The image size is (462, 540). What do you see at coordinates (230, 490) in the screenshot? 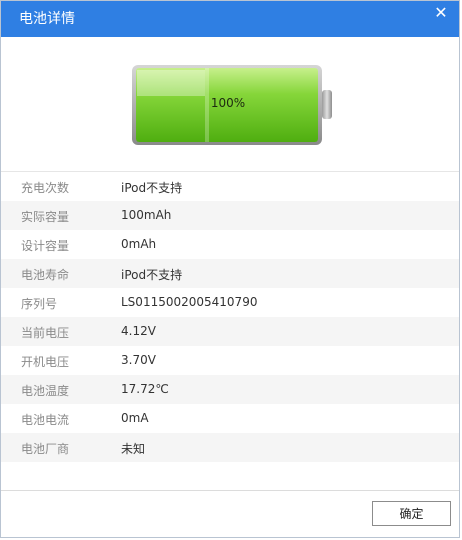
I see `divider` at bounding box center [230, 490].